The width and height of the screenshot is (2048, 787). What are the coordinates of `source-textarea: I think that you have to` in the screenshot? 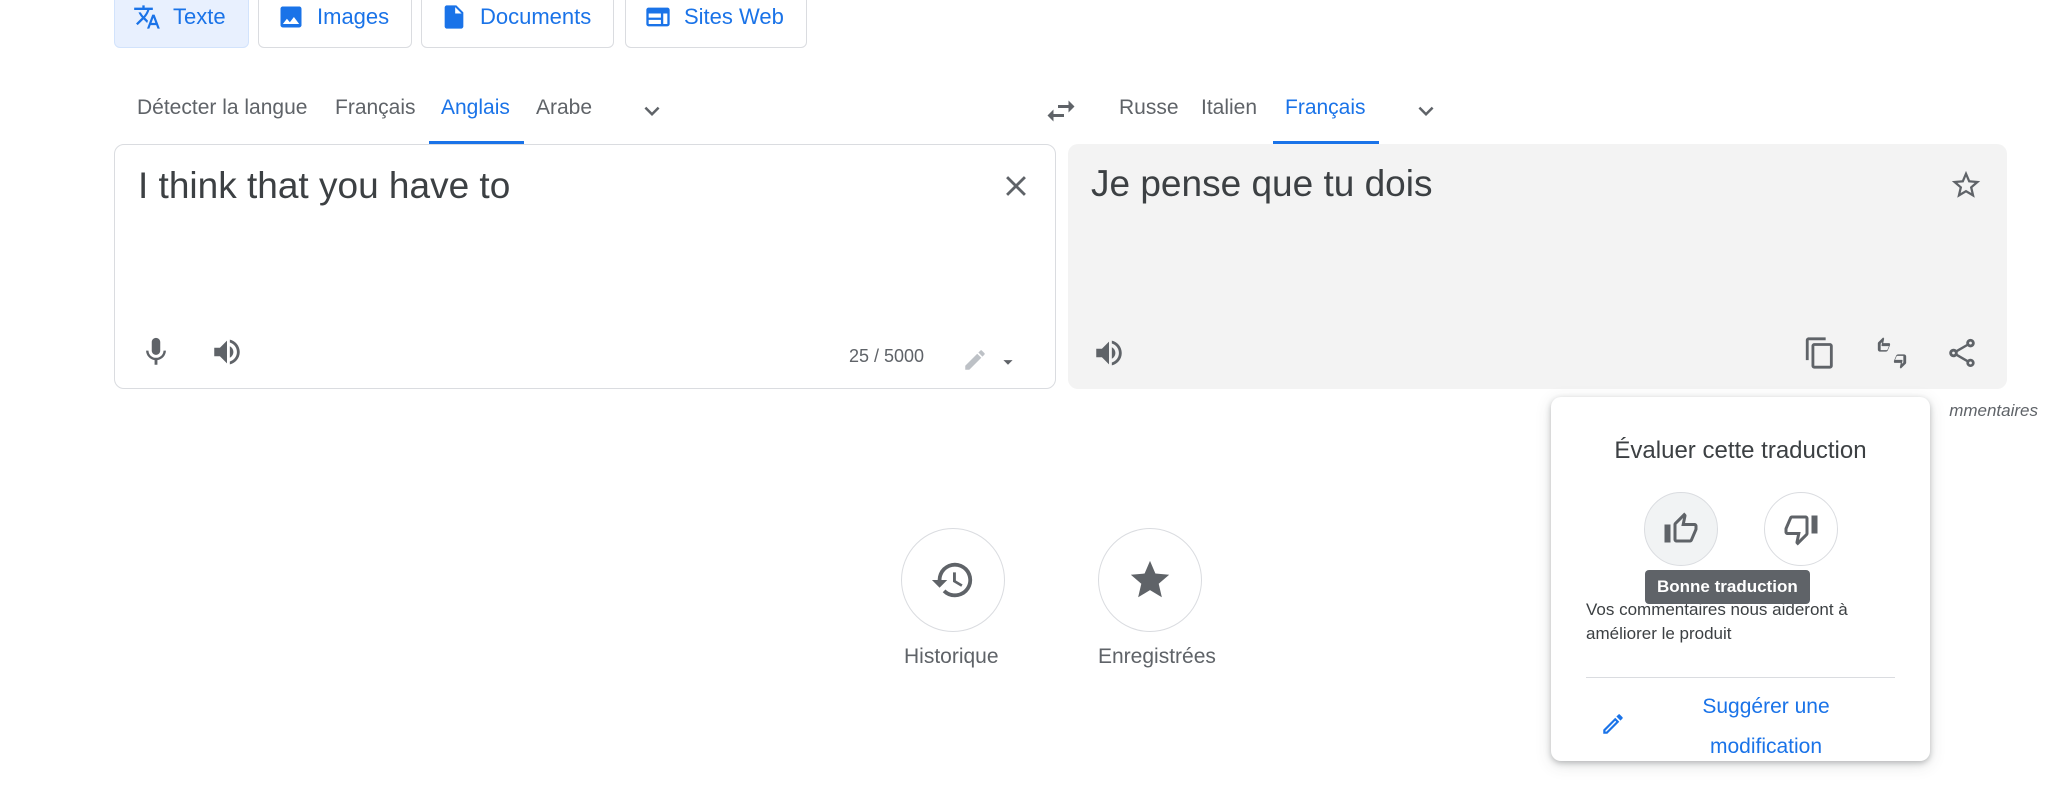 It's located at (324, 186).